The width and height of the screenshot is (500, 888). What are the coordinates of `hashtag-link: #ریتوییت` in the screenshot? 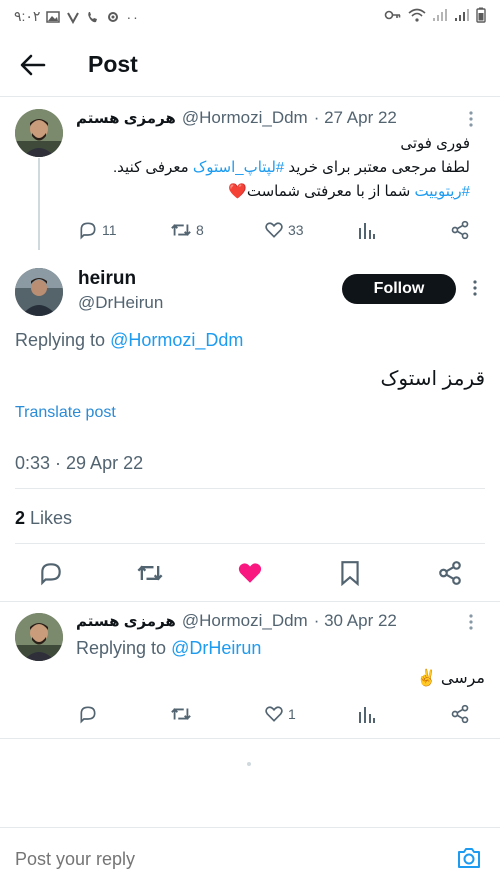 It's located at (442, 191).